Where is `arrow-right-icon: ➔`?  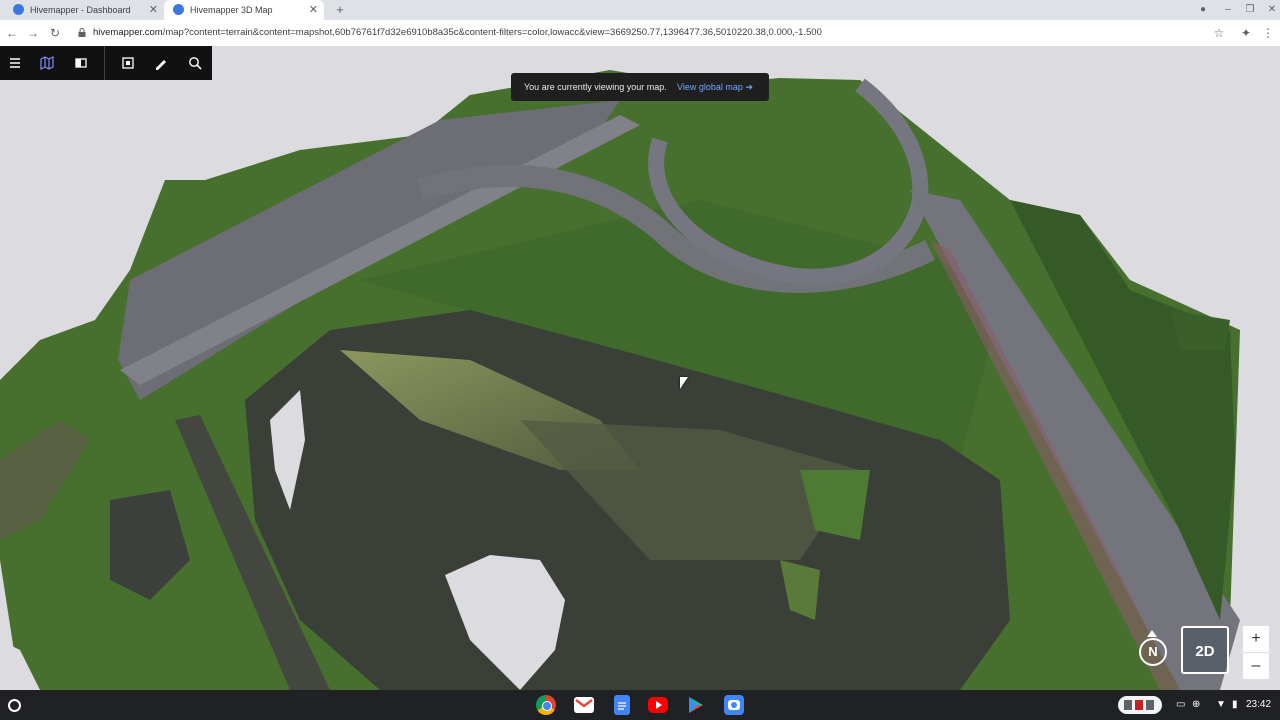 arrow-right-icon: ➔ is located at coordinates (749, 87).